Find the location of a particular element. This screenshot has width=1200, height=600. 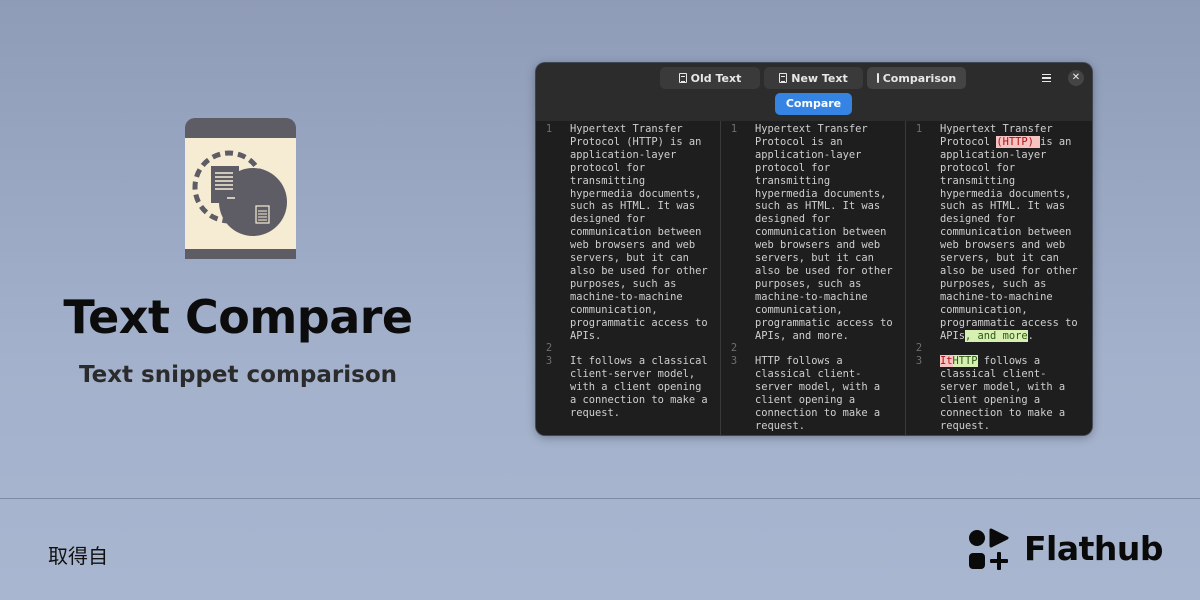

tab-new-text: New Text is located at coordinates (813, 78).